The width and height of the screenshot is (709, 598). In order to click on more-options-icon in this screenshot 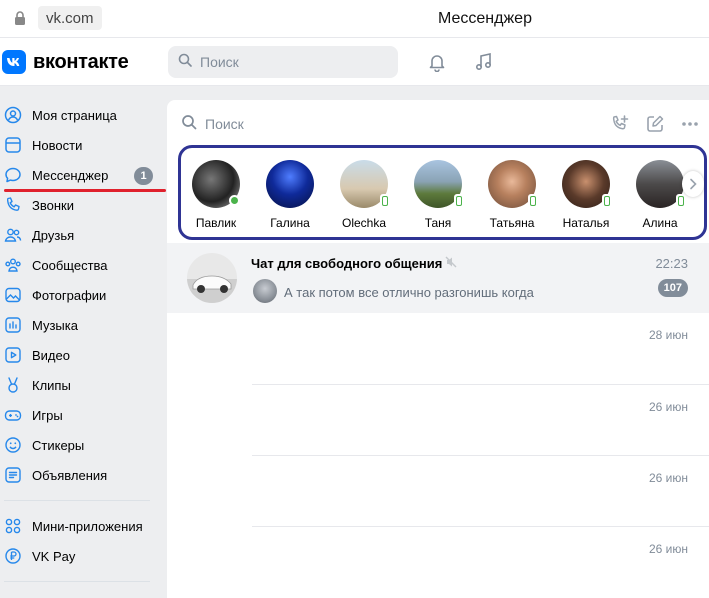, I will do `click(690, 124)`.